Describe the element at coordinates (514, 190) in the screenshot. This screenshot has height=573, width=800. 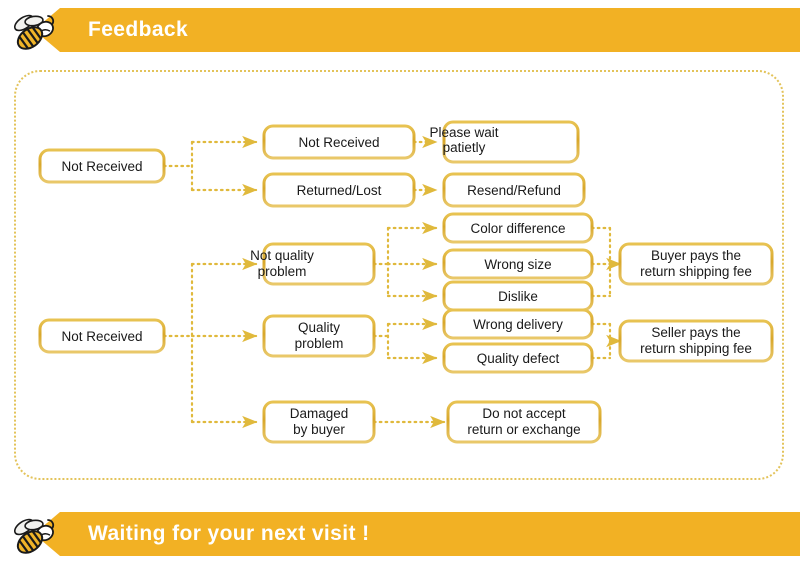
I see `label-resend-refund: Resend/Refund` at that location.